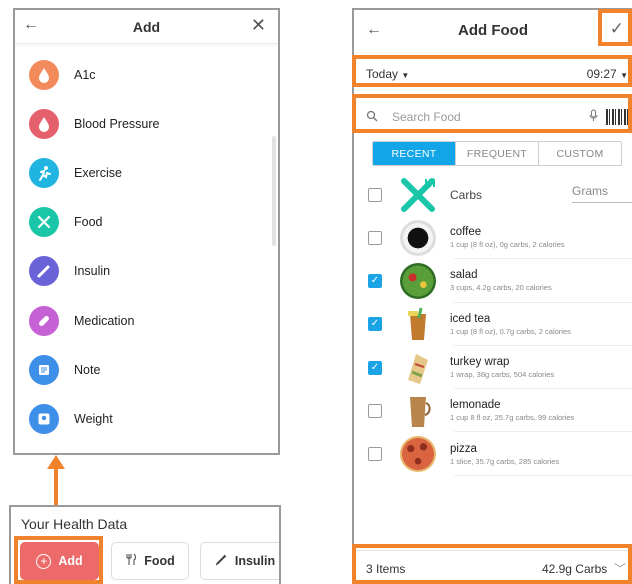  What do you see at coordinates (579, 153) in the screenshot?
I see `tab-custom: CUSTOM` at bounding box center [579, 153].